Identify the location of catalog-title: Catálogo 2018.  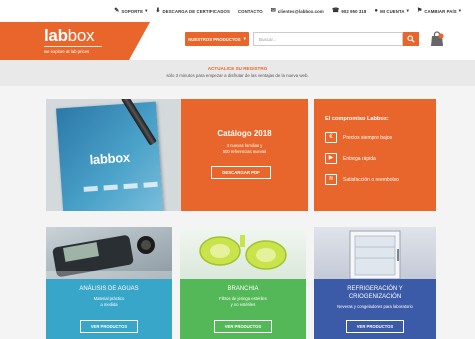
(244, 133).